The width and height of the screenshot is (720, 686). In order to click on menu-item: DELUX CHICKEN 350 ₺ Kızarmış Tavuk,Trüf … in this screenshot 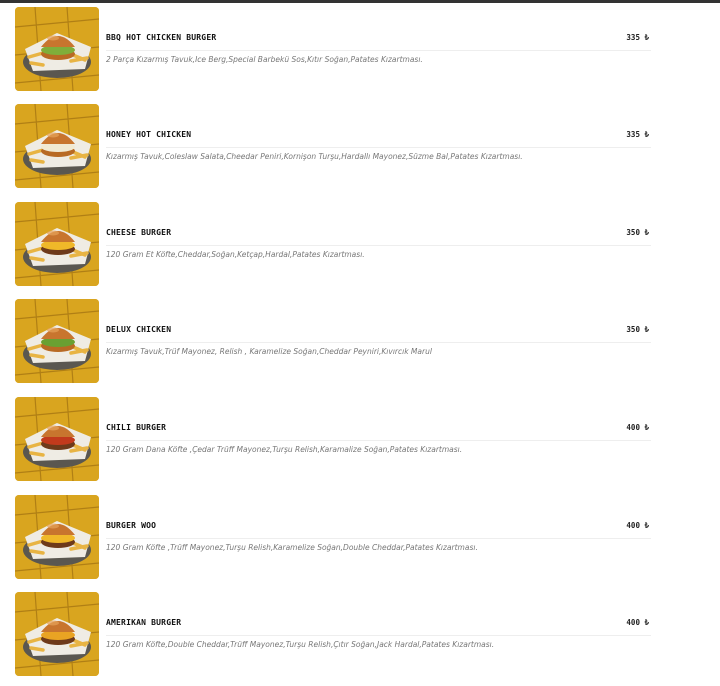, I will do `click(335, 342)`.